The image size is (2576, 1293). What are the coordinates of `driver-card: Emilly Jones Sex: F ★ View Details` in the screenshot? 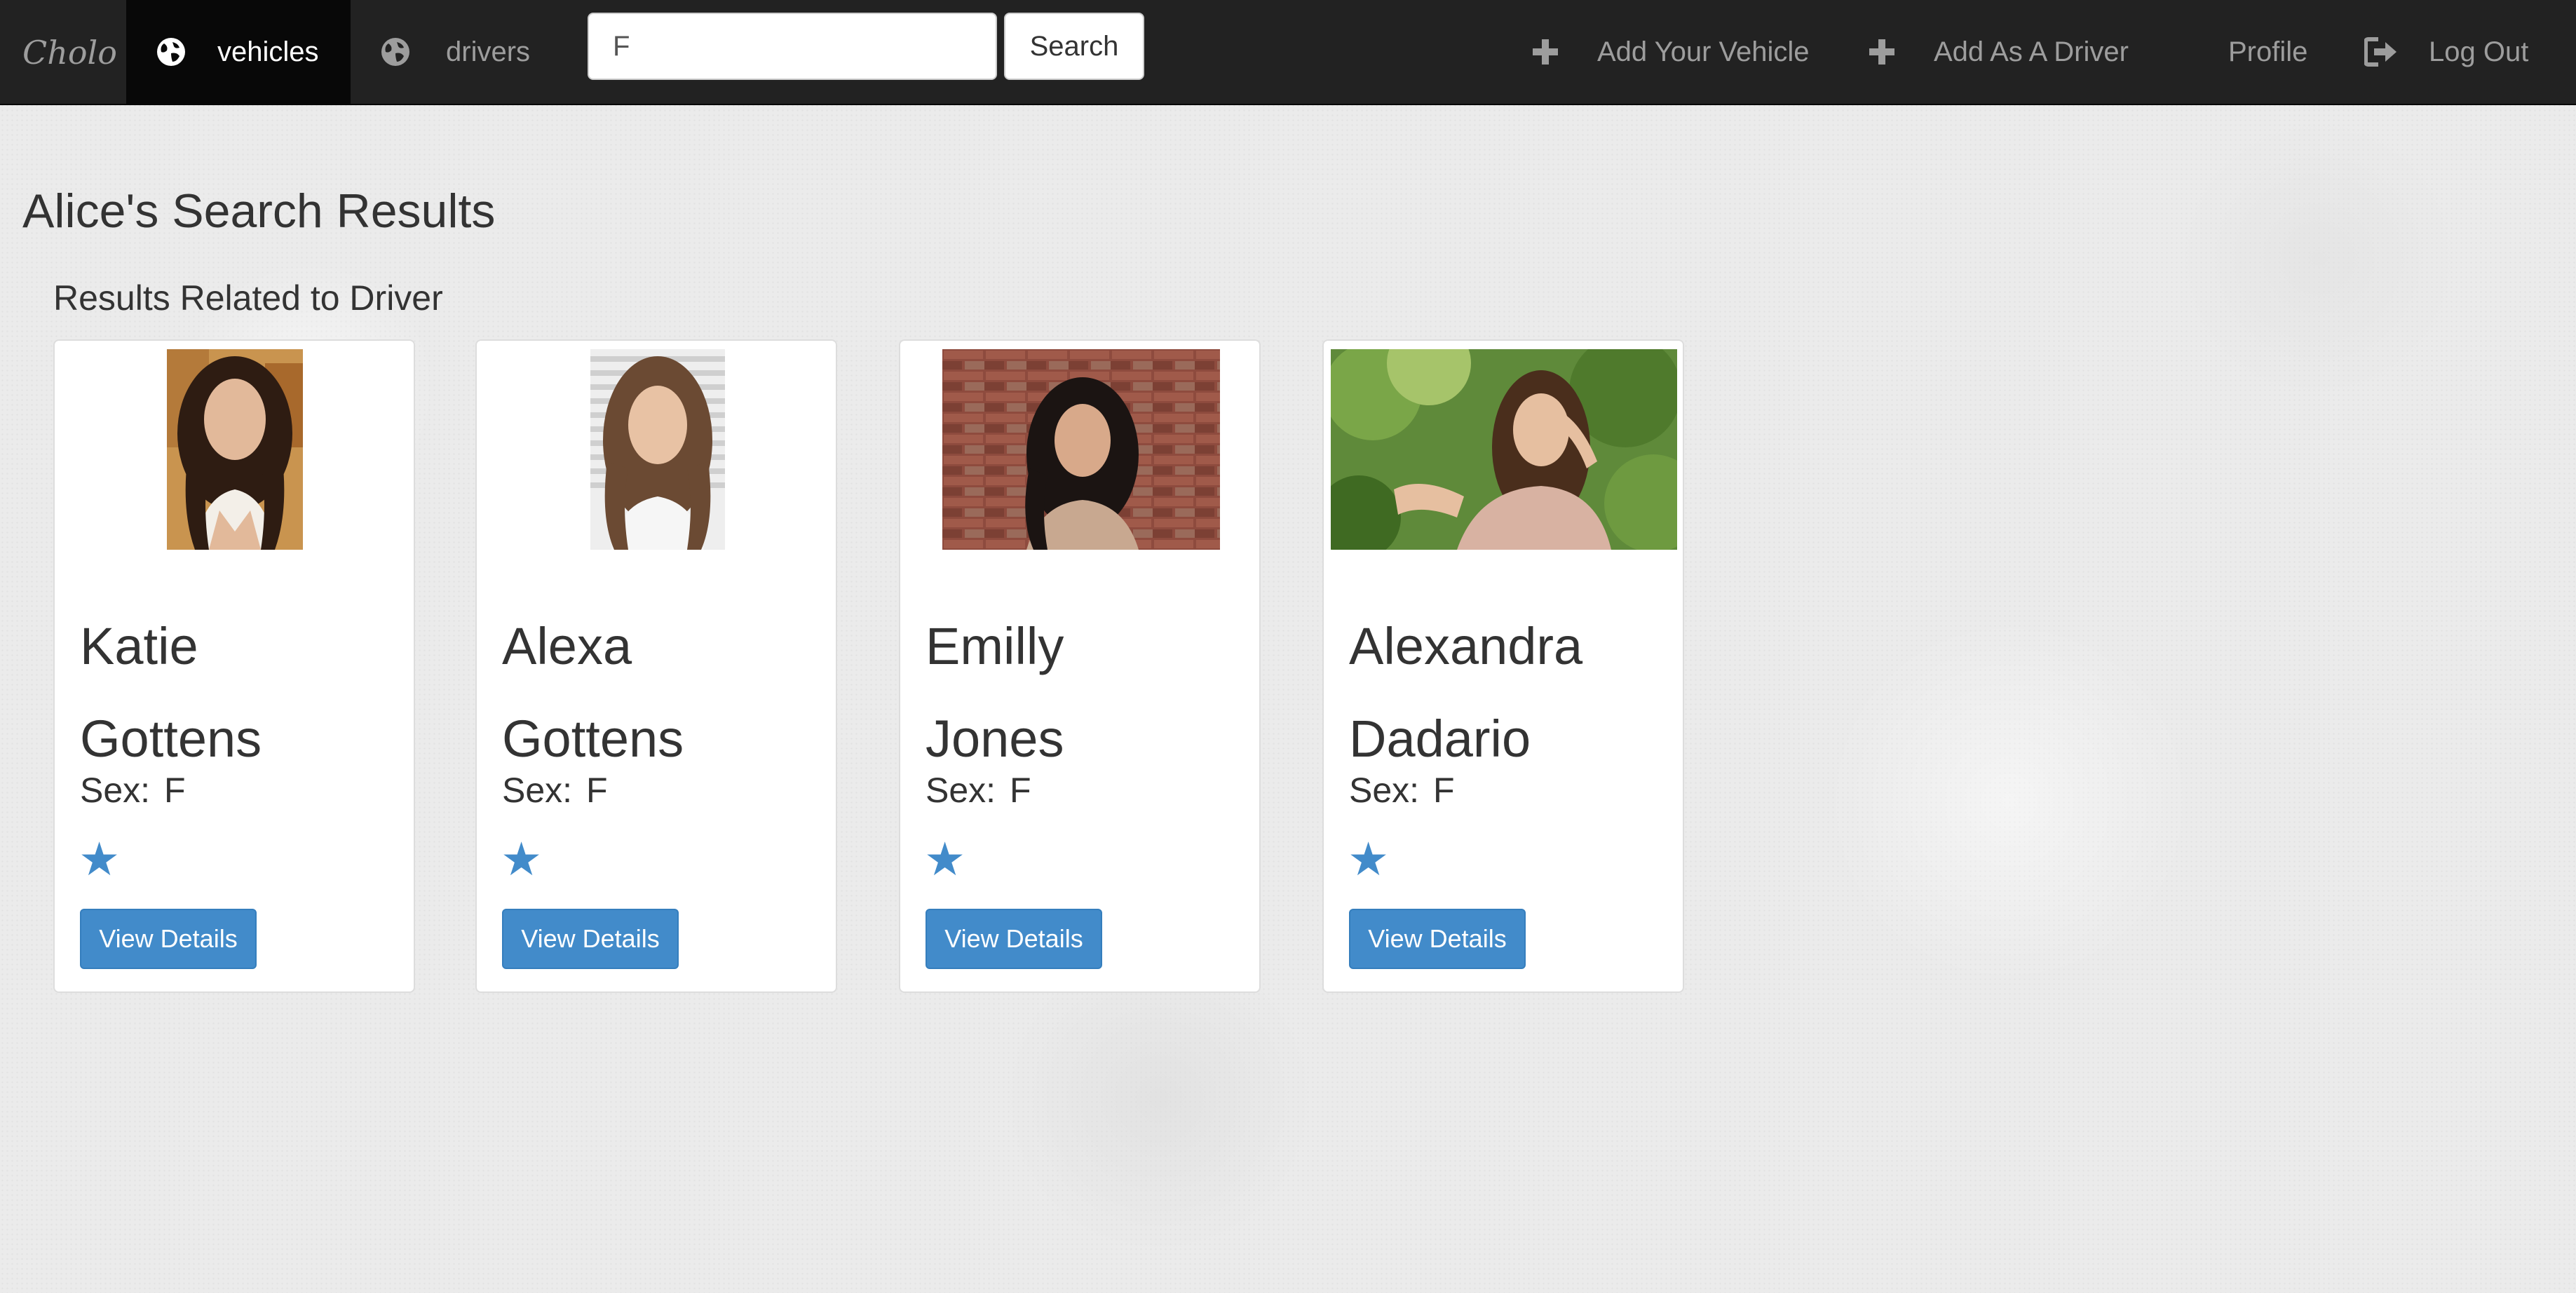 It's located at (1080, 666).